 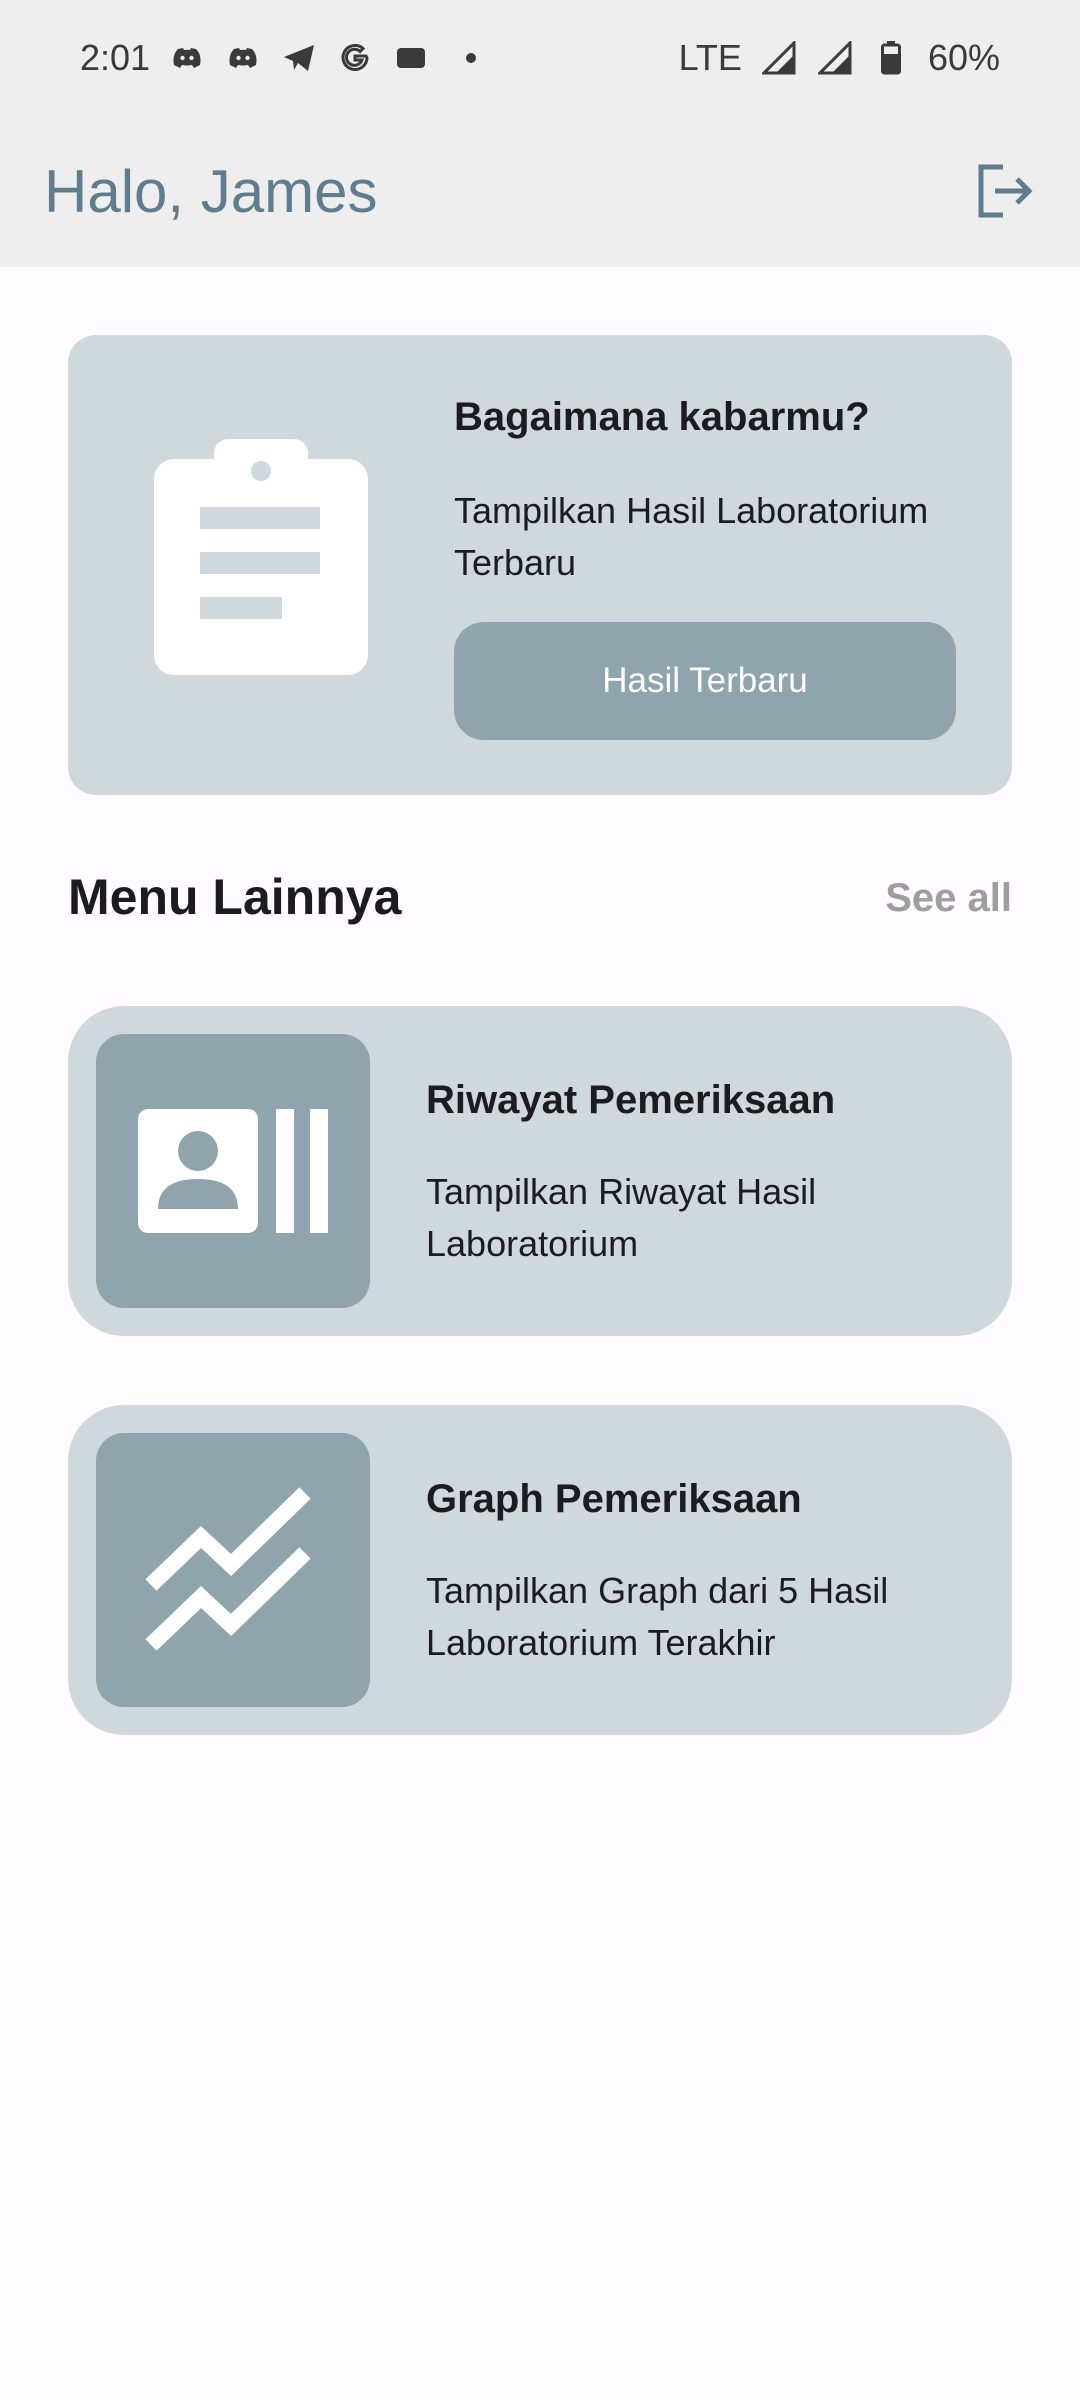 I want to click on battery-icon, so click(x=891, y=58).